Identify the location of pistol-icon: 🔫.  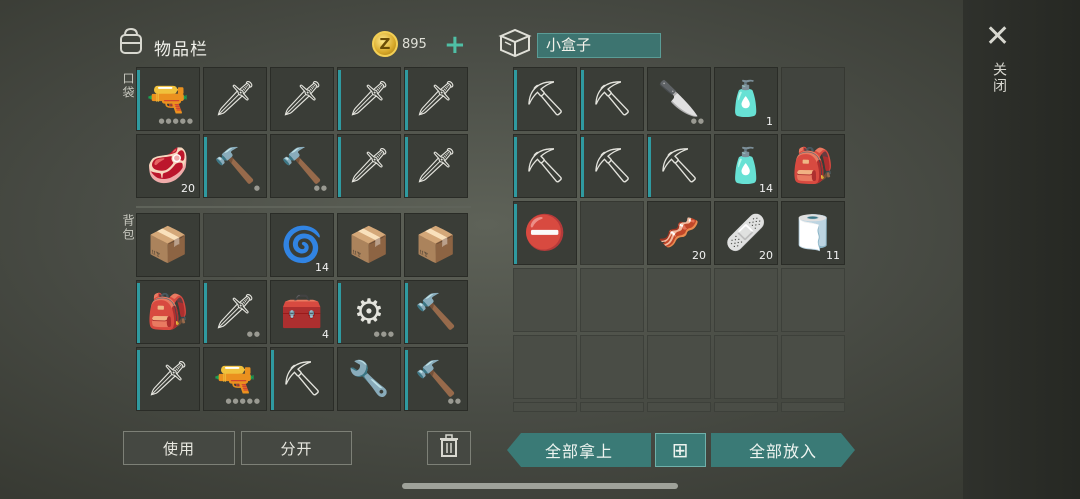
(235, 379).